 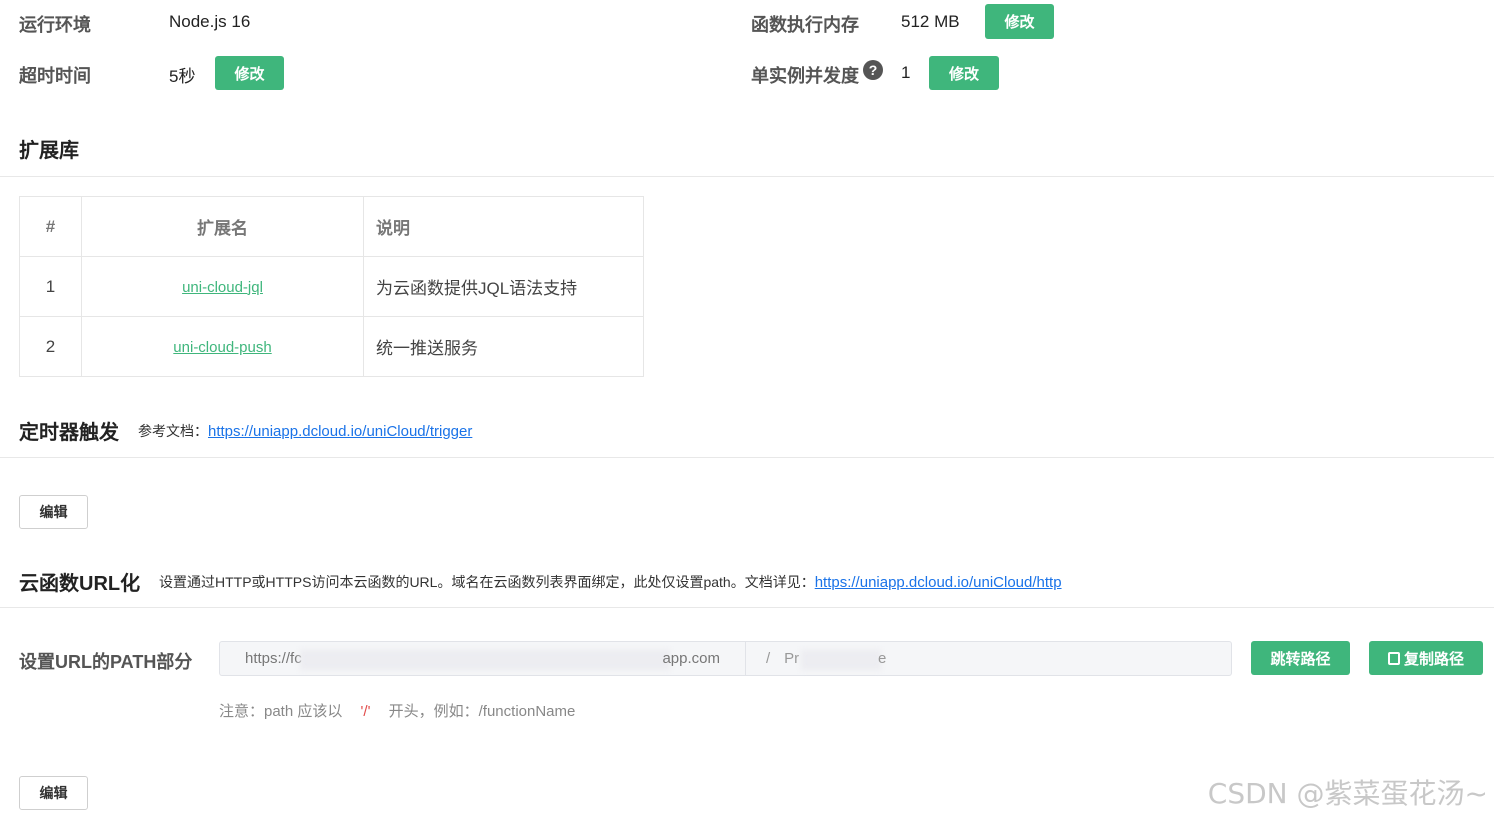 What do you see at coordinates (80, 584) in the screenshot?
I see `url-title: 云函数URL化` at bounding box center [80, 584].